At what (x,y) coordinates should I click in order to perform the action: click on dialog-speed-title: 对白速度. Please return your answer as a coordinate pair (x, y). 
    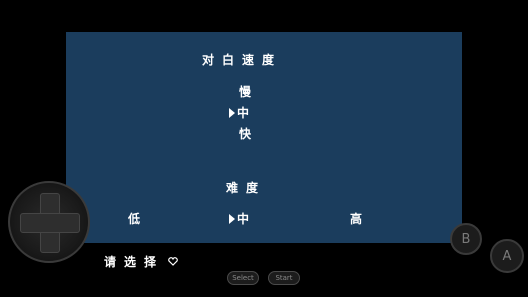
    Looking at the image, I should click on (242, 60).